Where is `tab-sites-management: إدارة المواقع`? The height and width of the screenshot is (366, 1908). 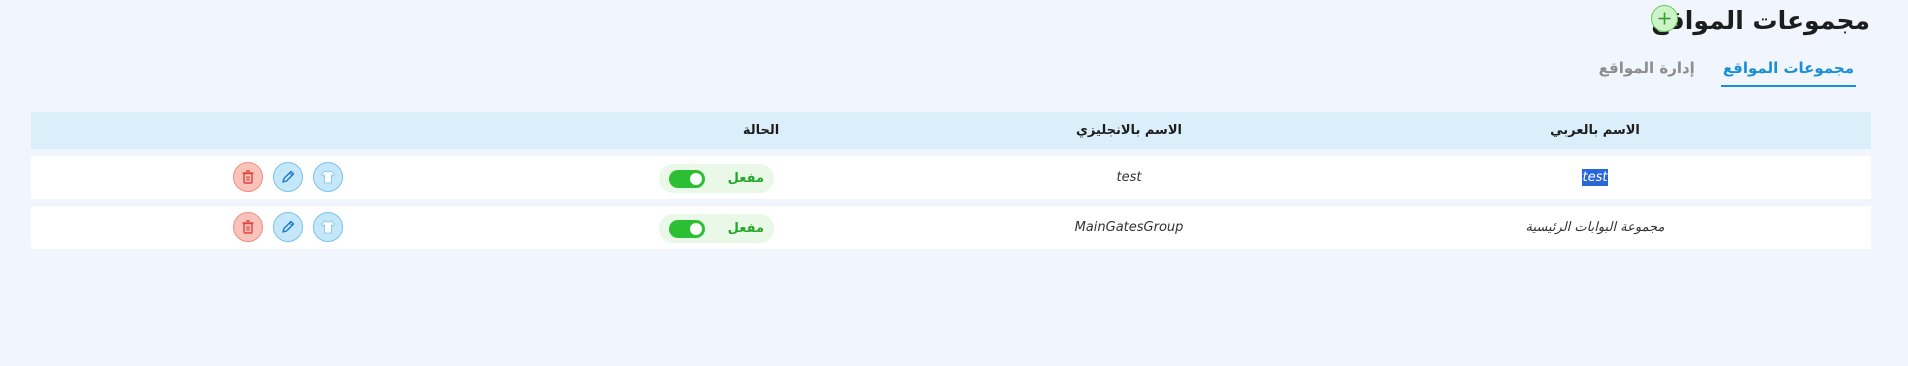
tab-sites-management: إدارة المواقع is located at coordinates (1647, 71).